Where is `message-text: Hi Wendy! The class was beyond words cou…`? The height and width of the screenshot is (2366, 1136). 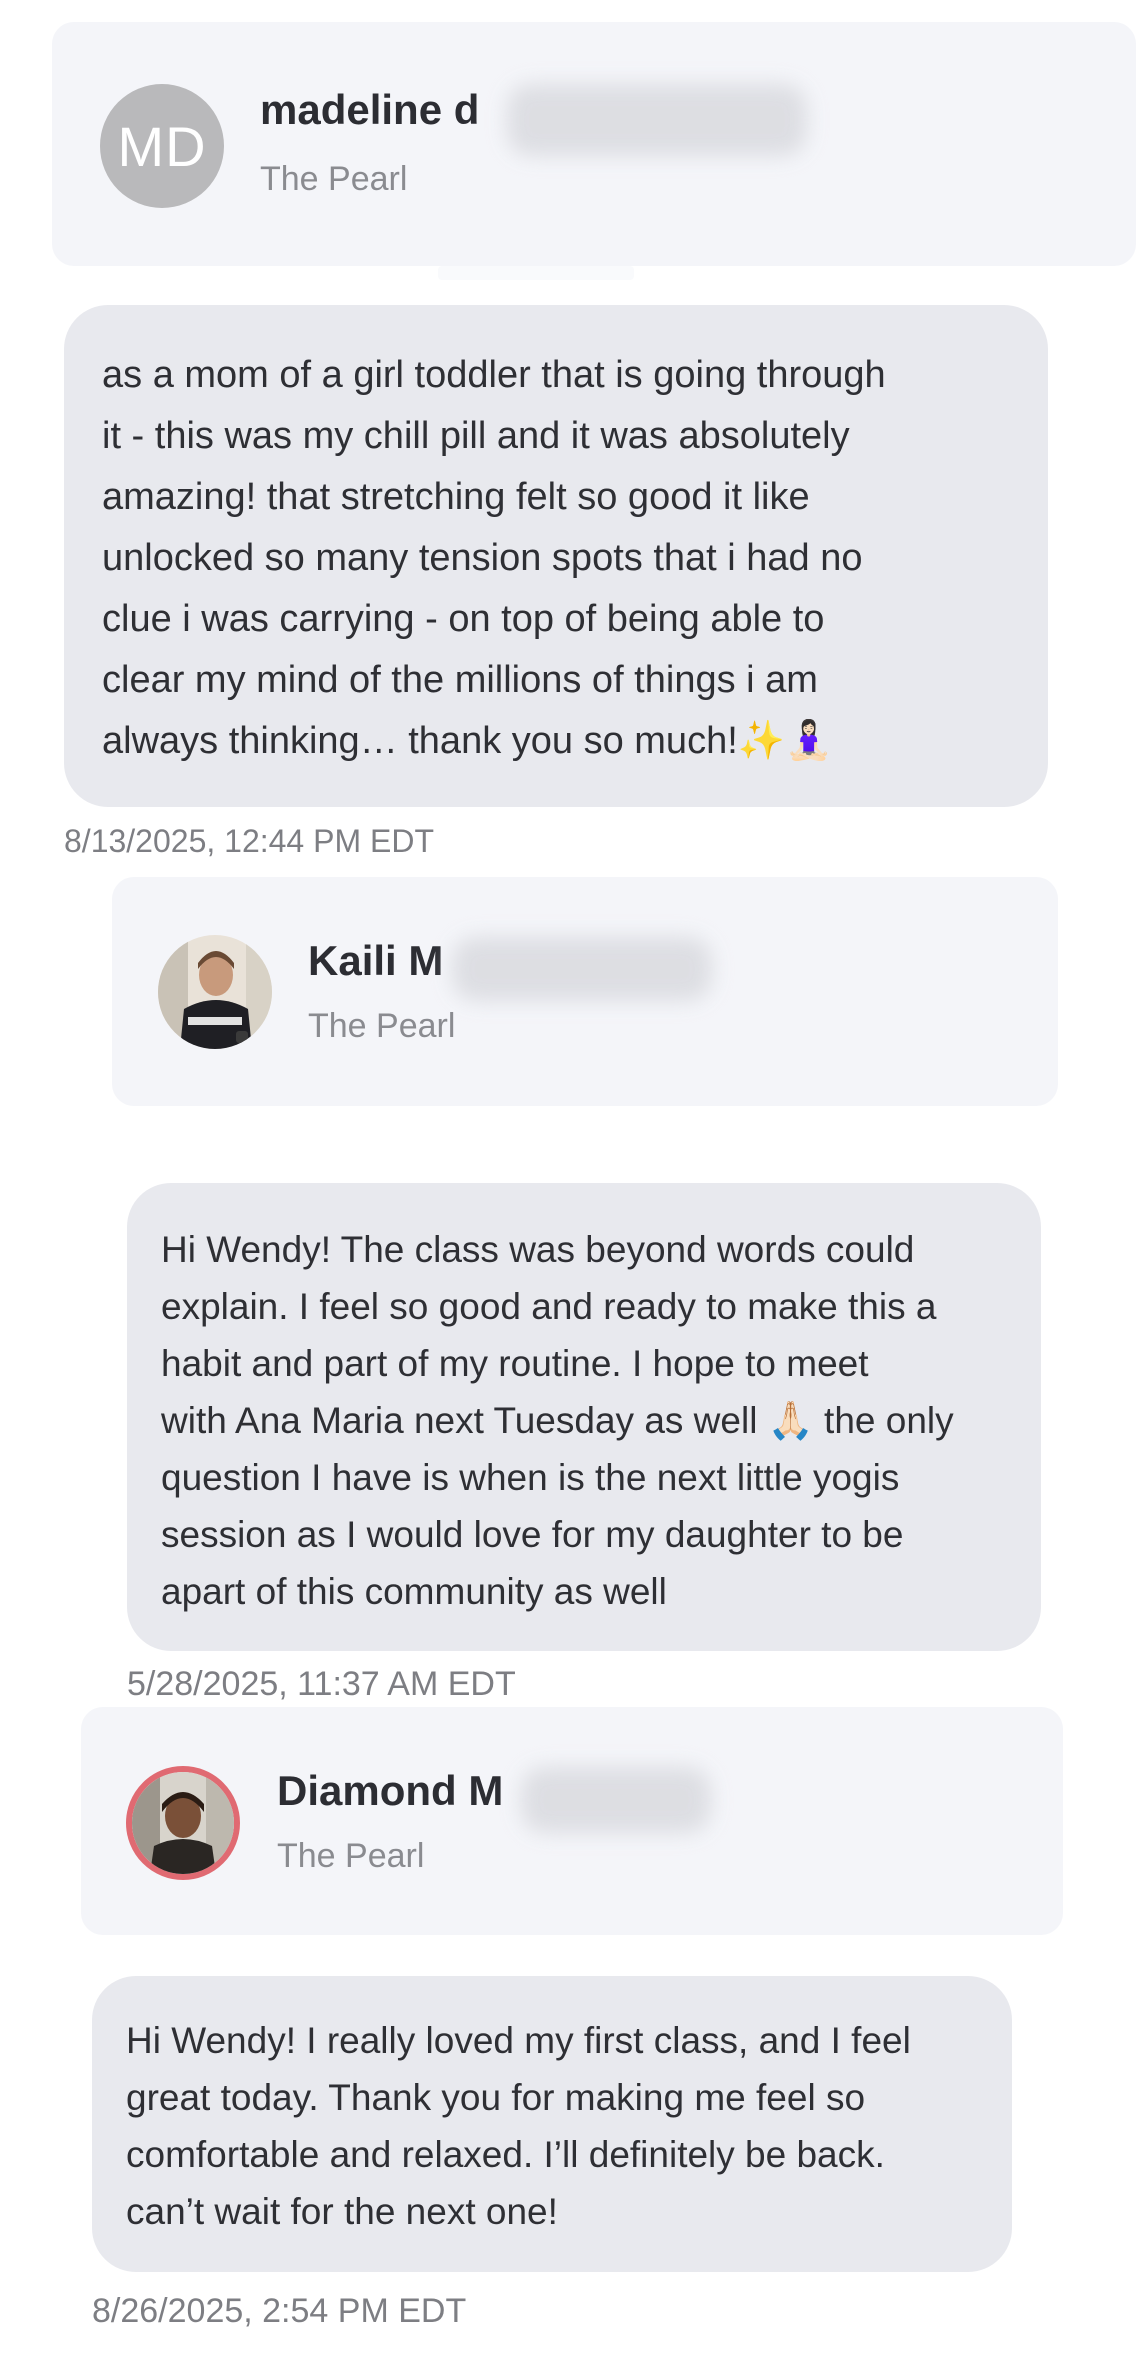 message-text: Hi Wendy! The class was beyond words cou… is located at coordinates (557, 1420).